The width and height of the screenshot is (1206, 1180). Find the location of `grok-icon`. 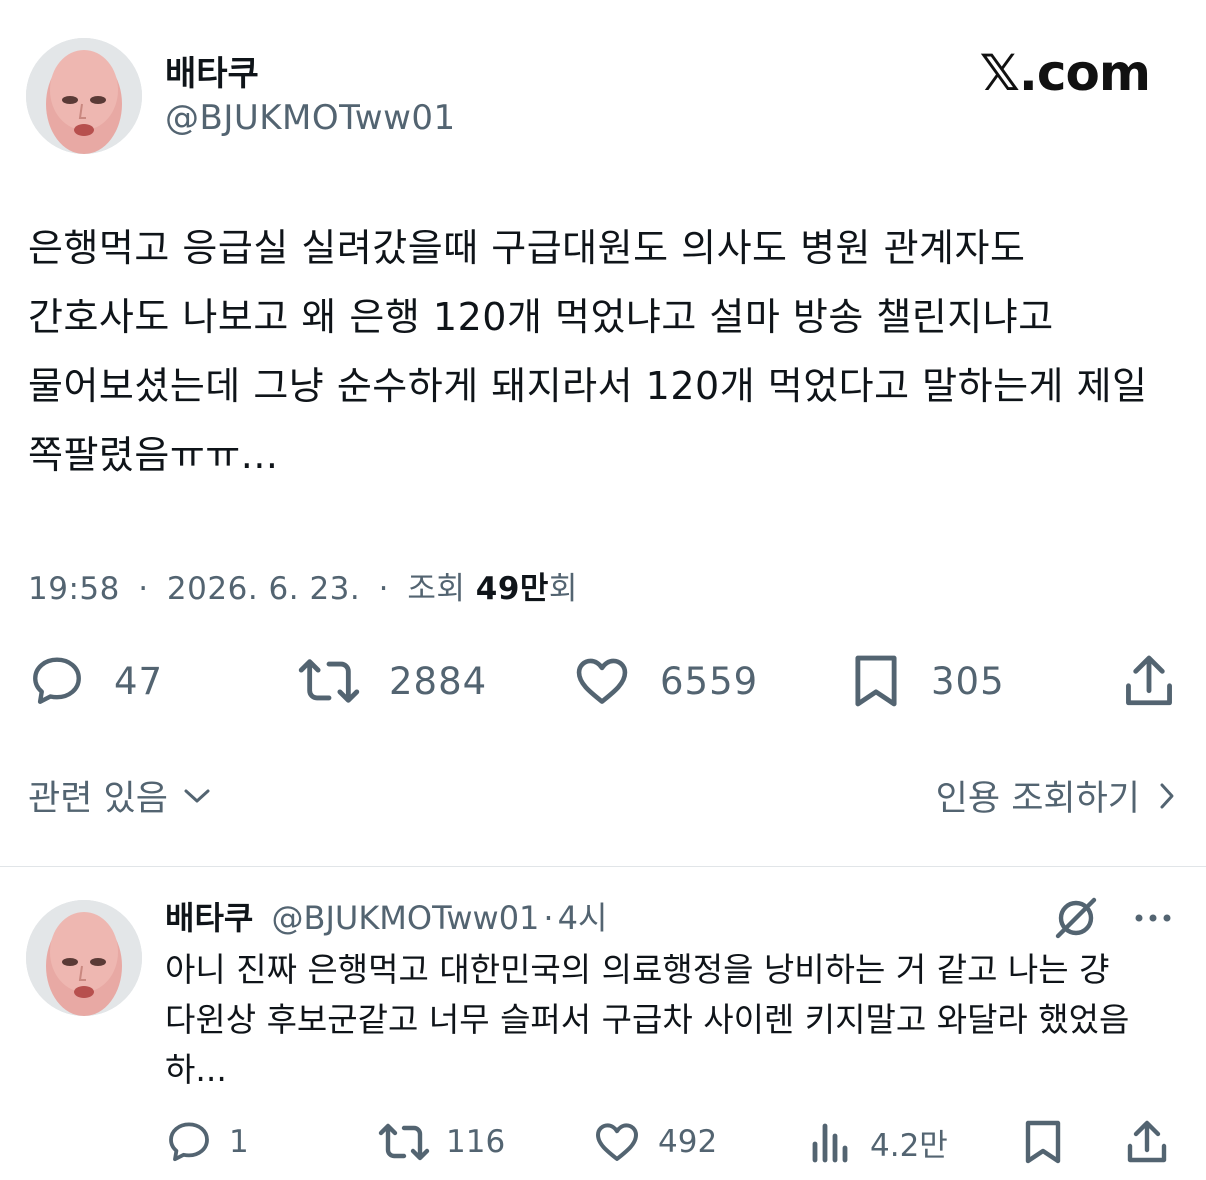

grok-icon is located at coordinates (1076, 918).